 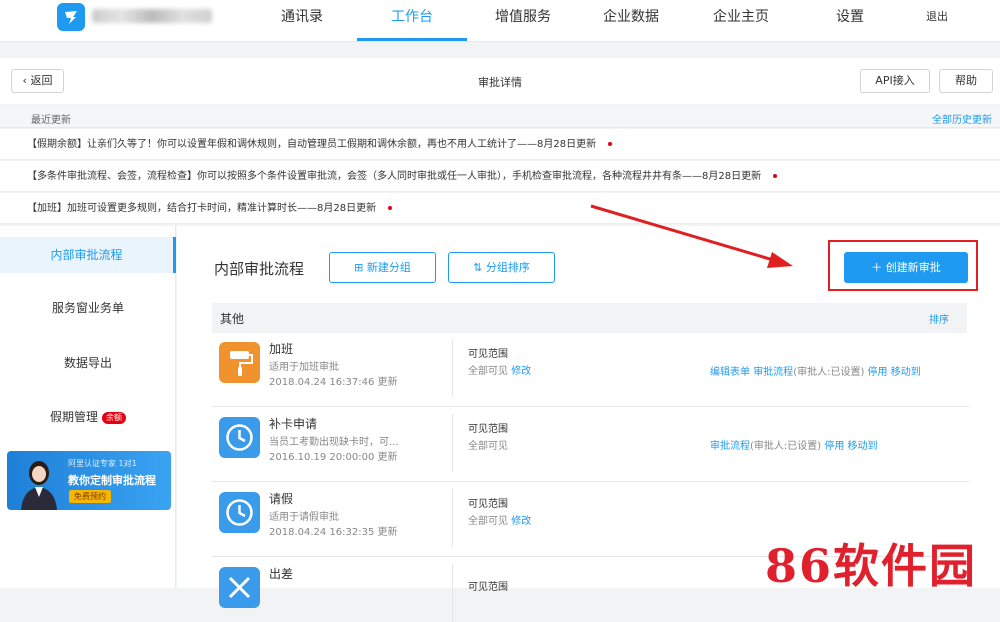 I want to click on approval-desc: 适用于加班审批, so click(x=304, y=367).